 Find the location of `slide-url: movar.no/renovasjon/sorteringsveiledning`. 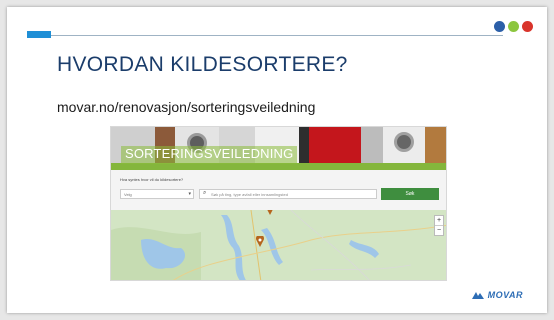

slide-url: movar.no/renovasjon/sorteringsveiledning is located at coordinates (186, 107).